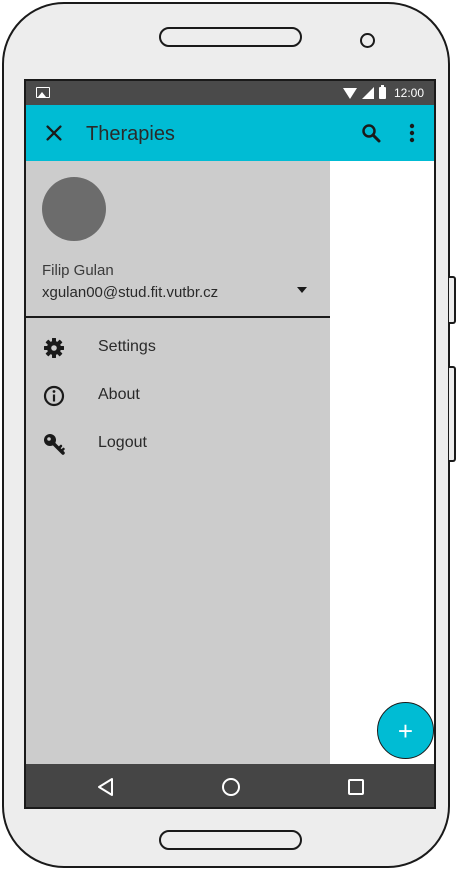 This screenshot has width=456, height=872. I want to click on avatar, so click(74, 209).